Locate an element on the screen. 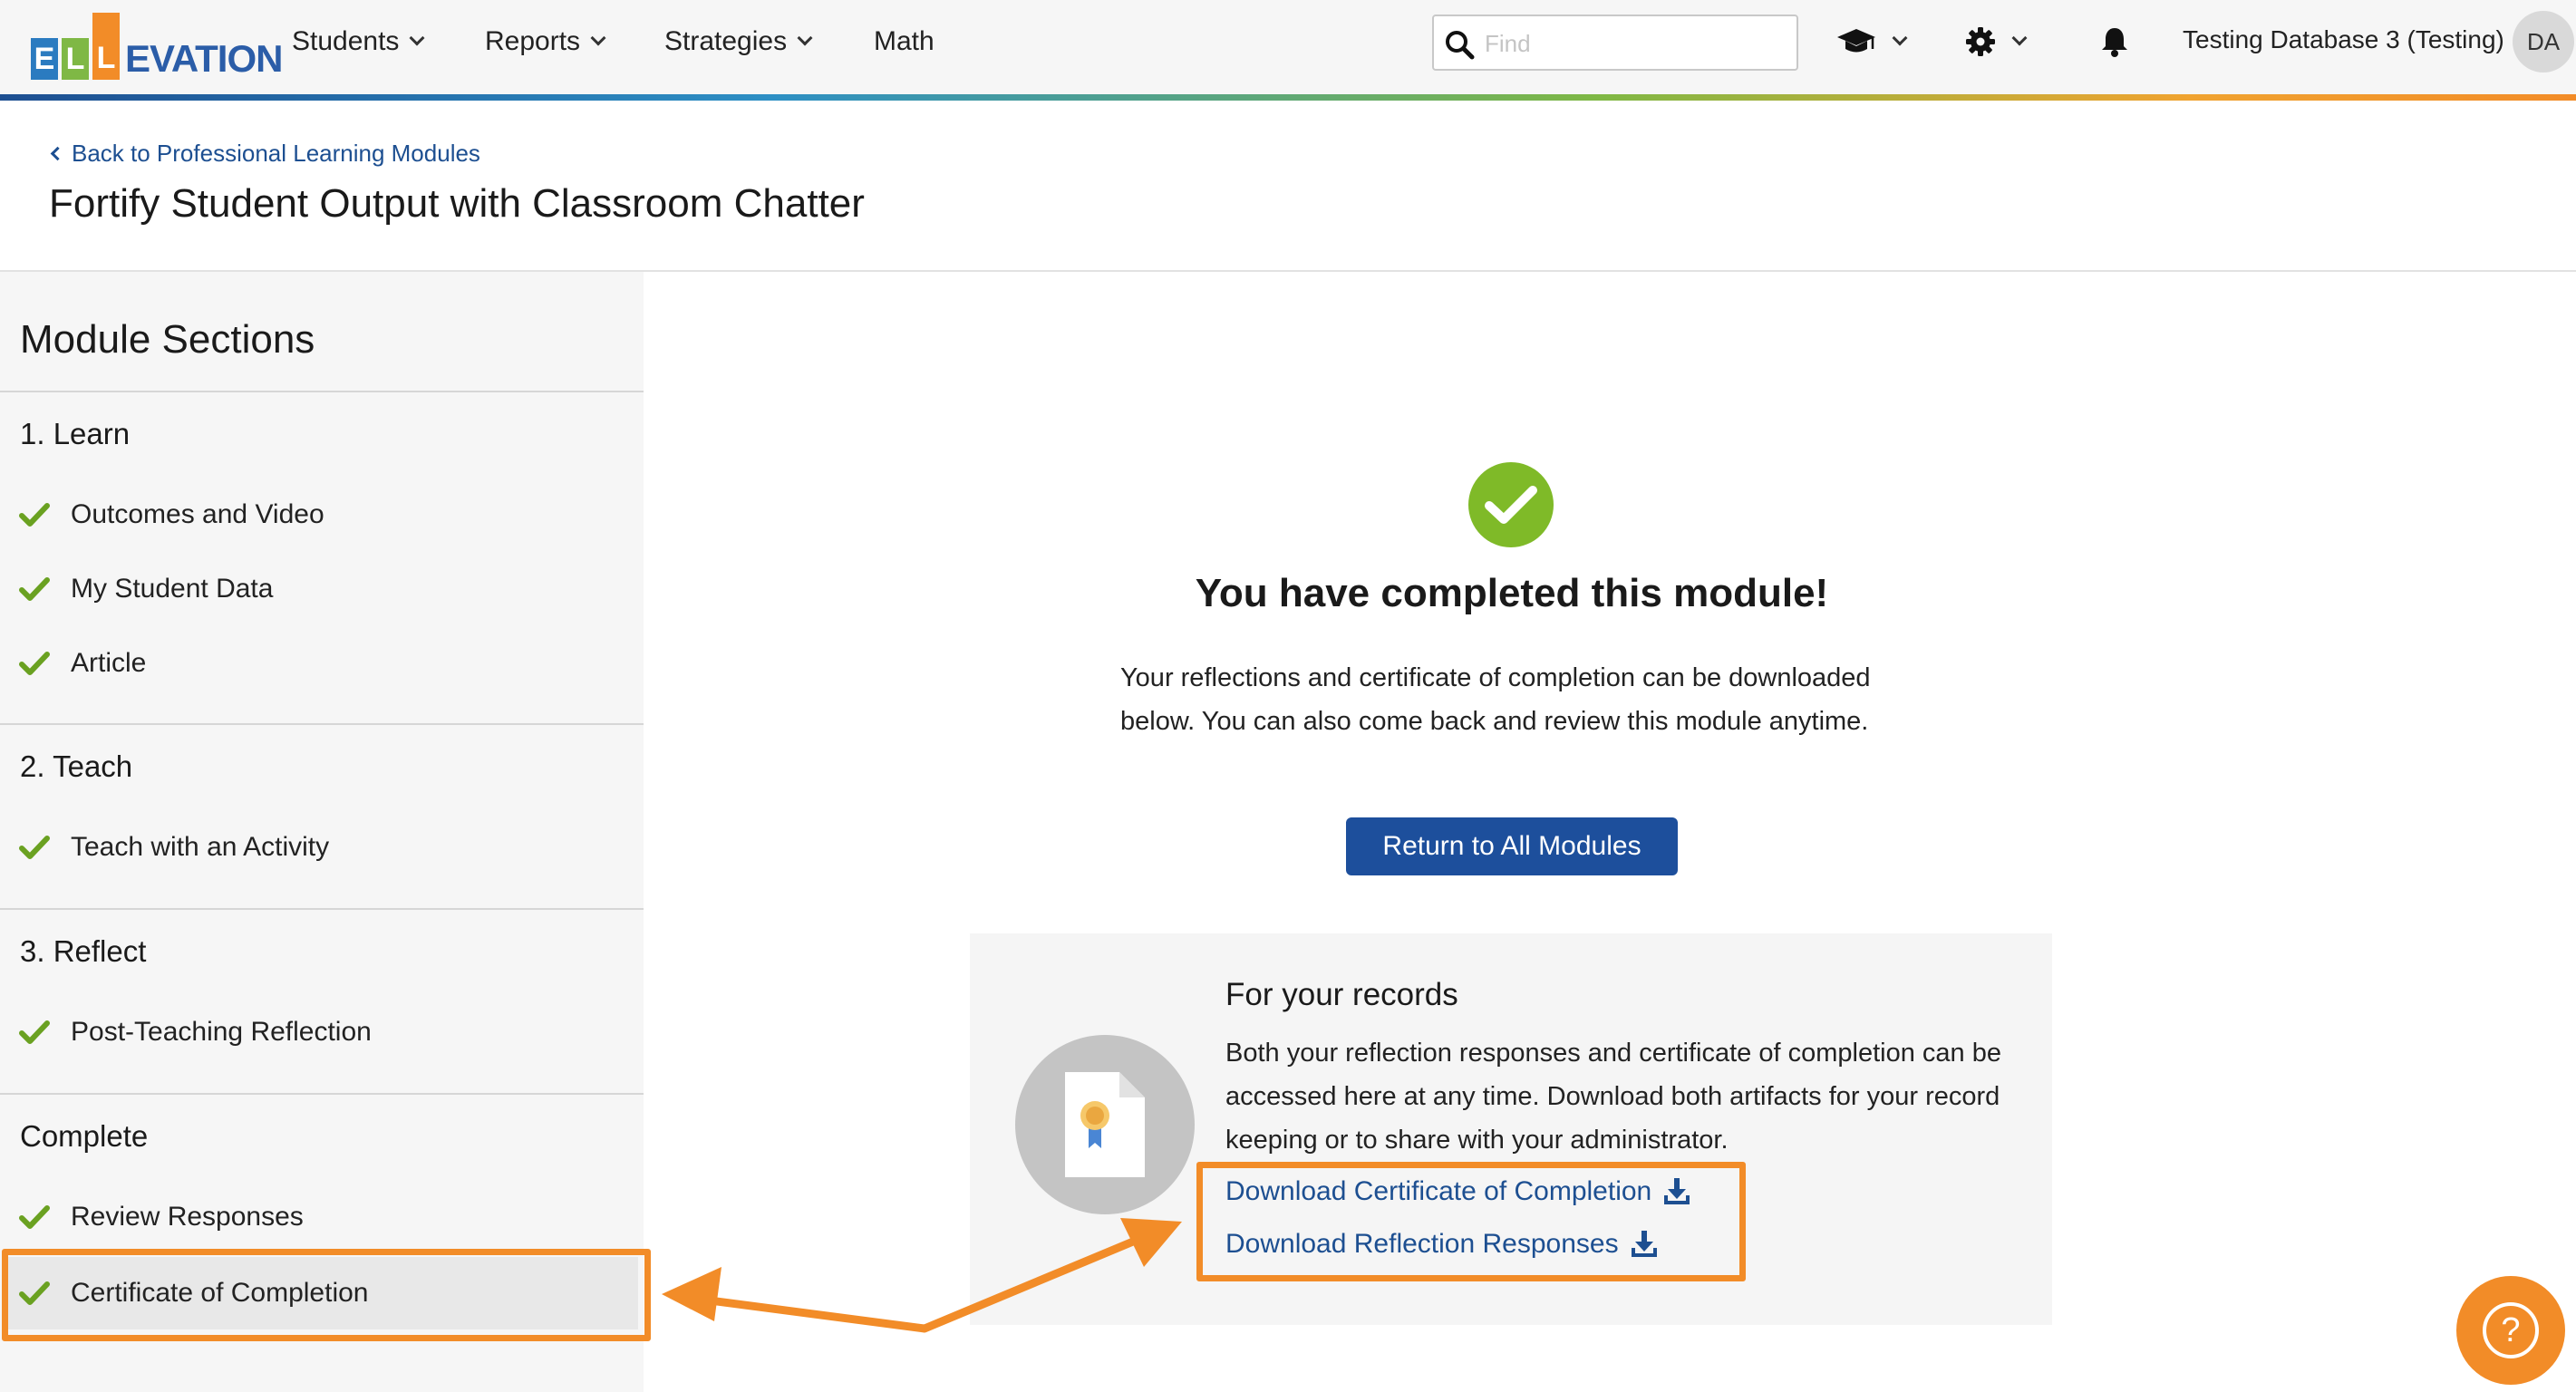  help-icon: ? is located at coordinates (2511, 1330).